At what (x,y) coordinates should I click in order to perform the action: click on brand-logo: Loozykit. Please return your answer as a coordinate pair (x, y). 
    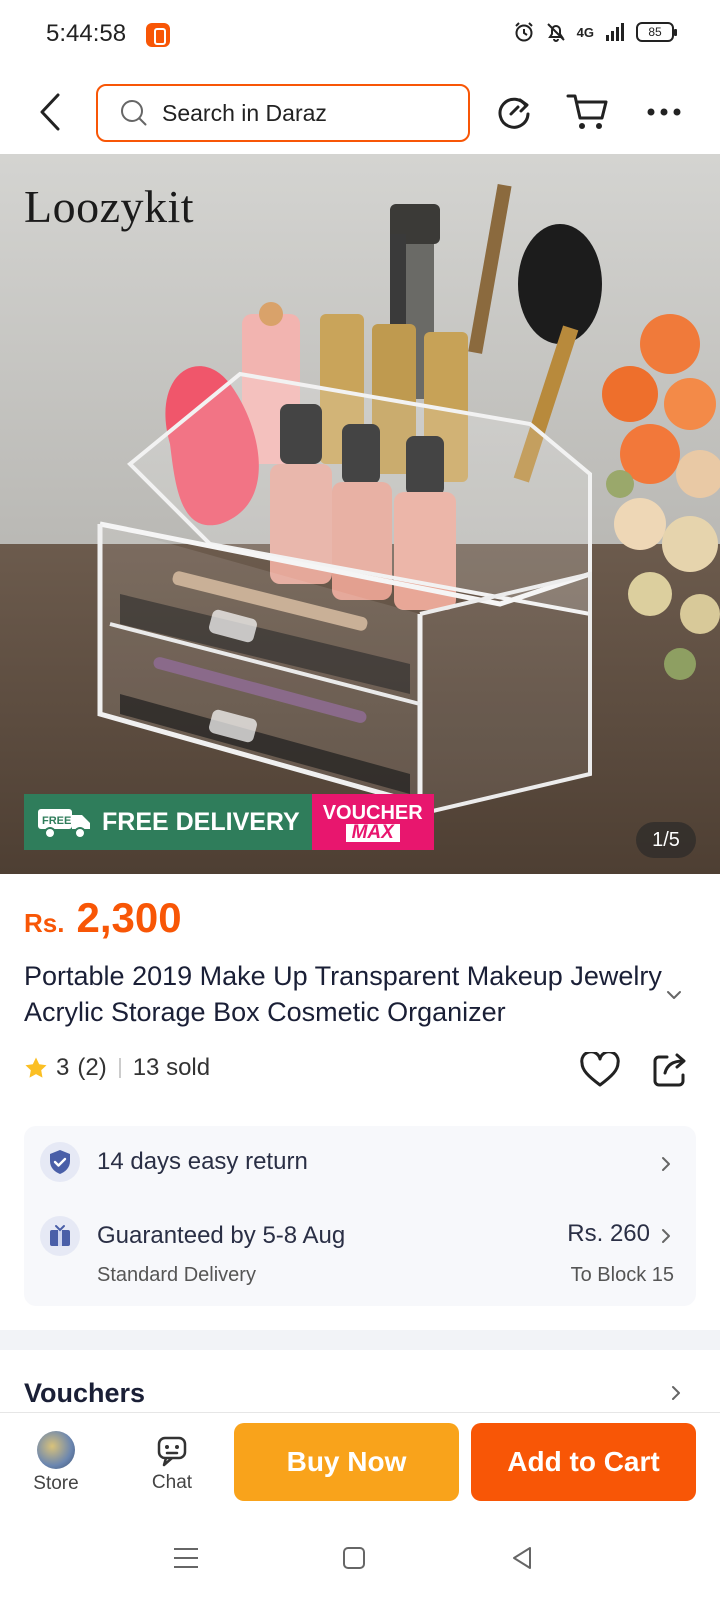
    Looking at the image, I should click on (109, 206).